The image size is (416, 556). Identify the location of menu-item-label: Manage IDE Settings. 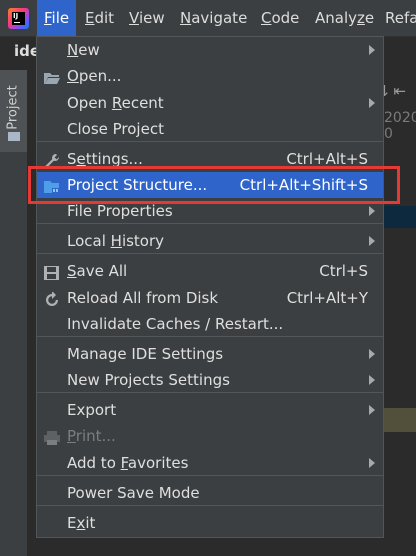
(145, 354).